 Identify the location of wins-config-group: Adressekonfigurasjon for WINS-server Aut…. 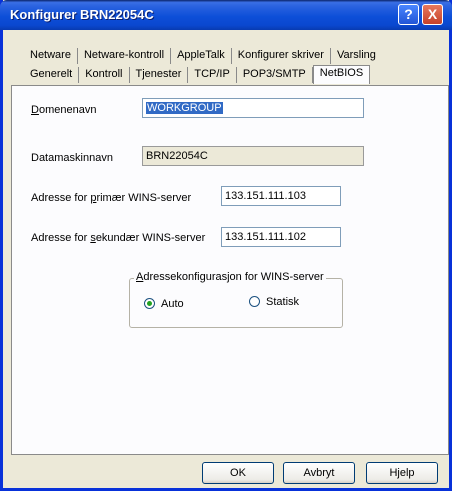
(236, 299).